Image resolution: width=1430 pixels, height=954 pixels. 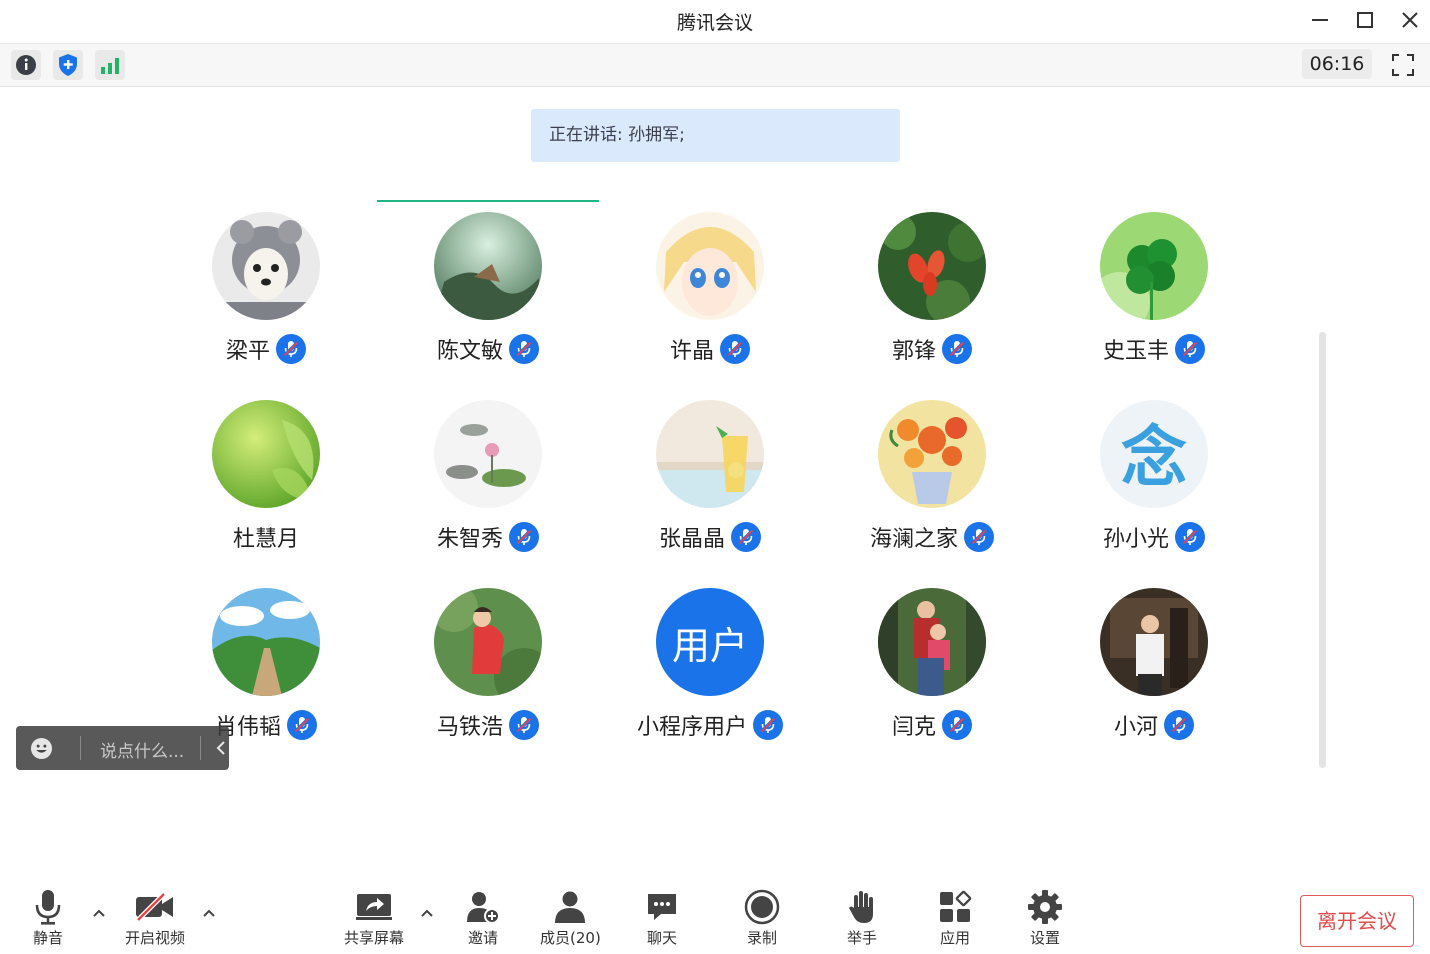 I want to click on raise-hand-icon, so click(x=861, y=906).